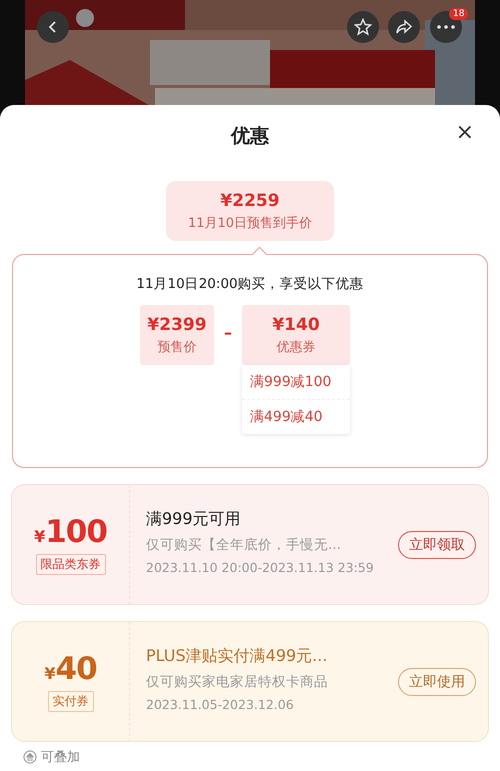 The height and width of the screenshot is (771, 500). I want to click on close-button: ×, so click(465, 133).